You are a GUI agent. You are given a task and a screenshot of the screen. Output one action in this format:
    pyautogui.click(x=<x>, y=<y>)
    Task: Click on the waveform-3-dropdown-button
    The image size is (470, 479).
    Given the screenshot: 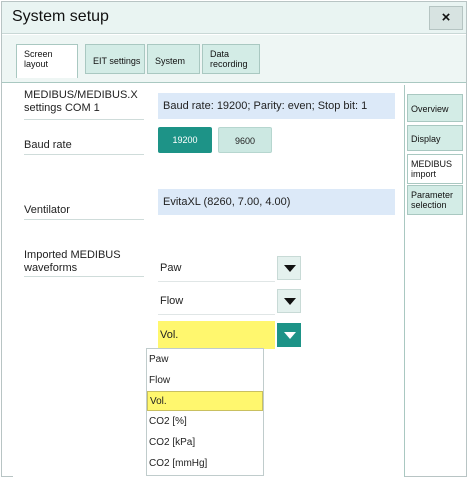 What is the action you would take?
    pyautogui.click(x=289, y=335)
    